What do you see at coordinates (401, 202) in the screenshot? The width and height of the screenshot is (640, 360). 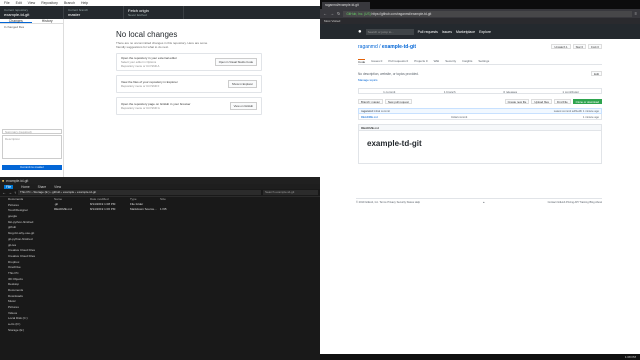 I see `footer-link: Security` at bounding box center [401, 202].